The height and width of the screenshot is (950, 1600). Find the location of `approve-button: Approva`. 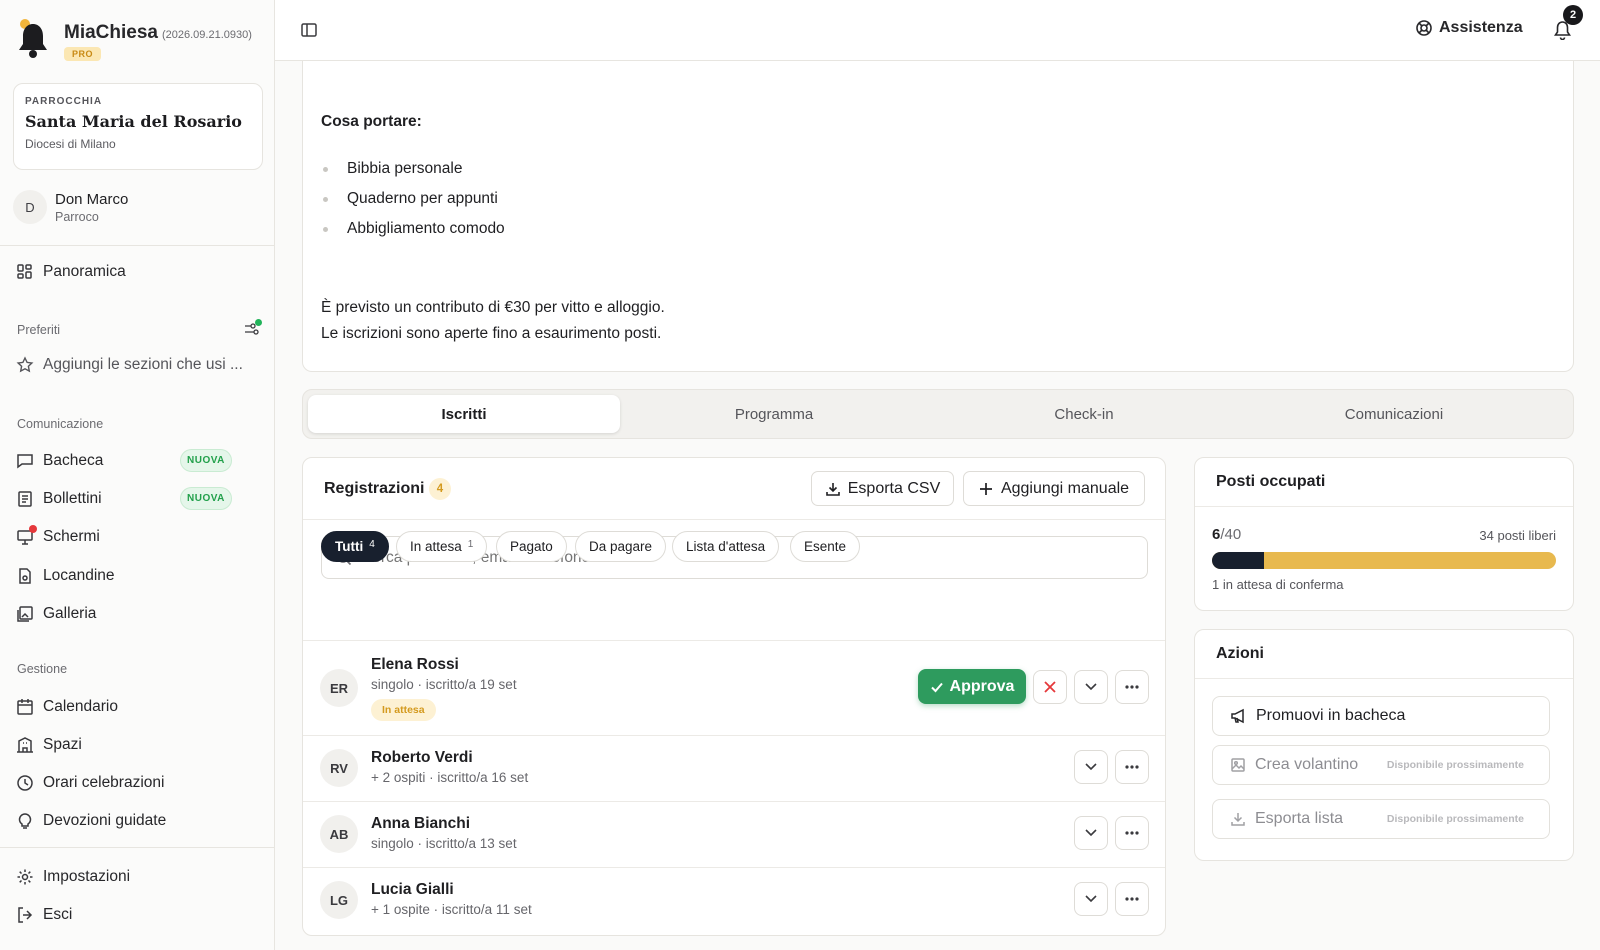

approve-button: Approva is located at coordinates (972, 686).